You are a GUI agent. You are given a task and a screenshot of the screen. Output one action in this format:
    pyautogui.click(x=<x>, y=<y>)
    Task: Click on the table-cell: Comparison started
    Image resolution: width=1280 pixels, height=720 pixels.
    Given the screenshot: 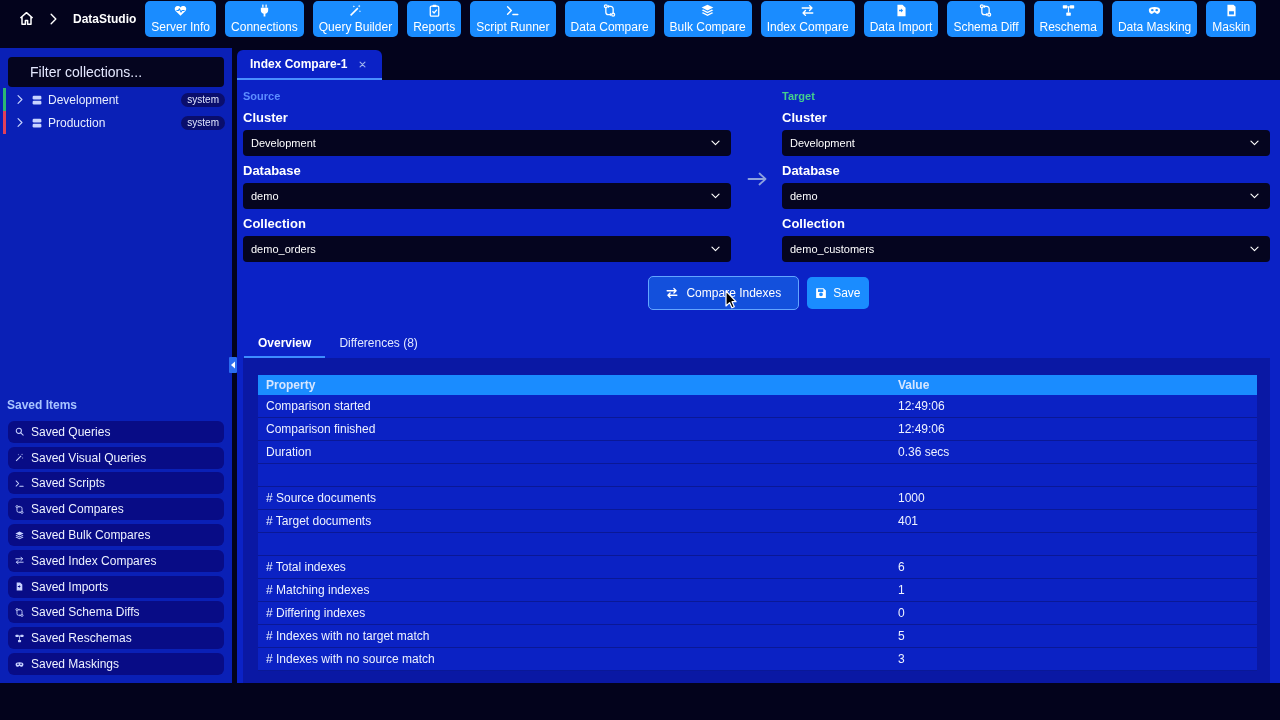 What is the action you would take?
    pyautogui.click(x=574, y=406)
    